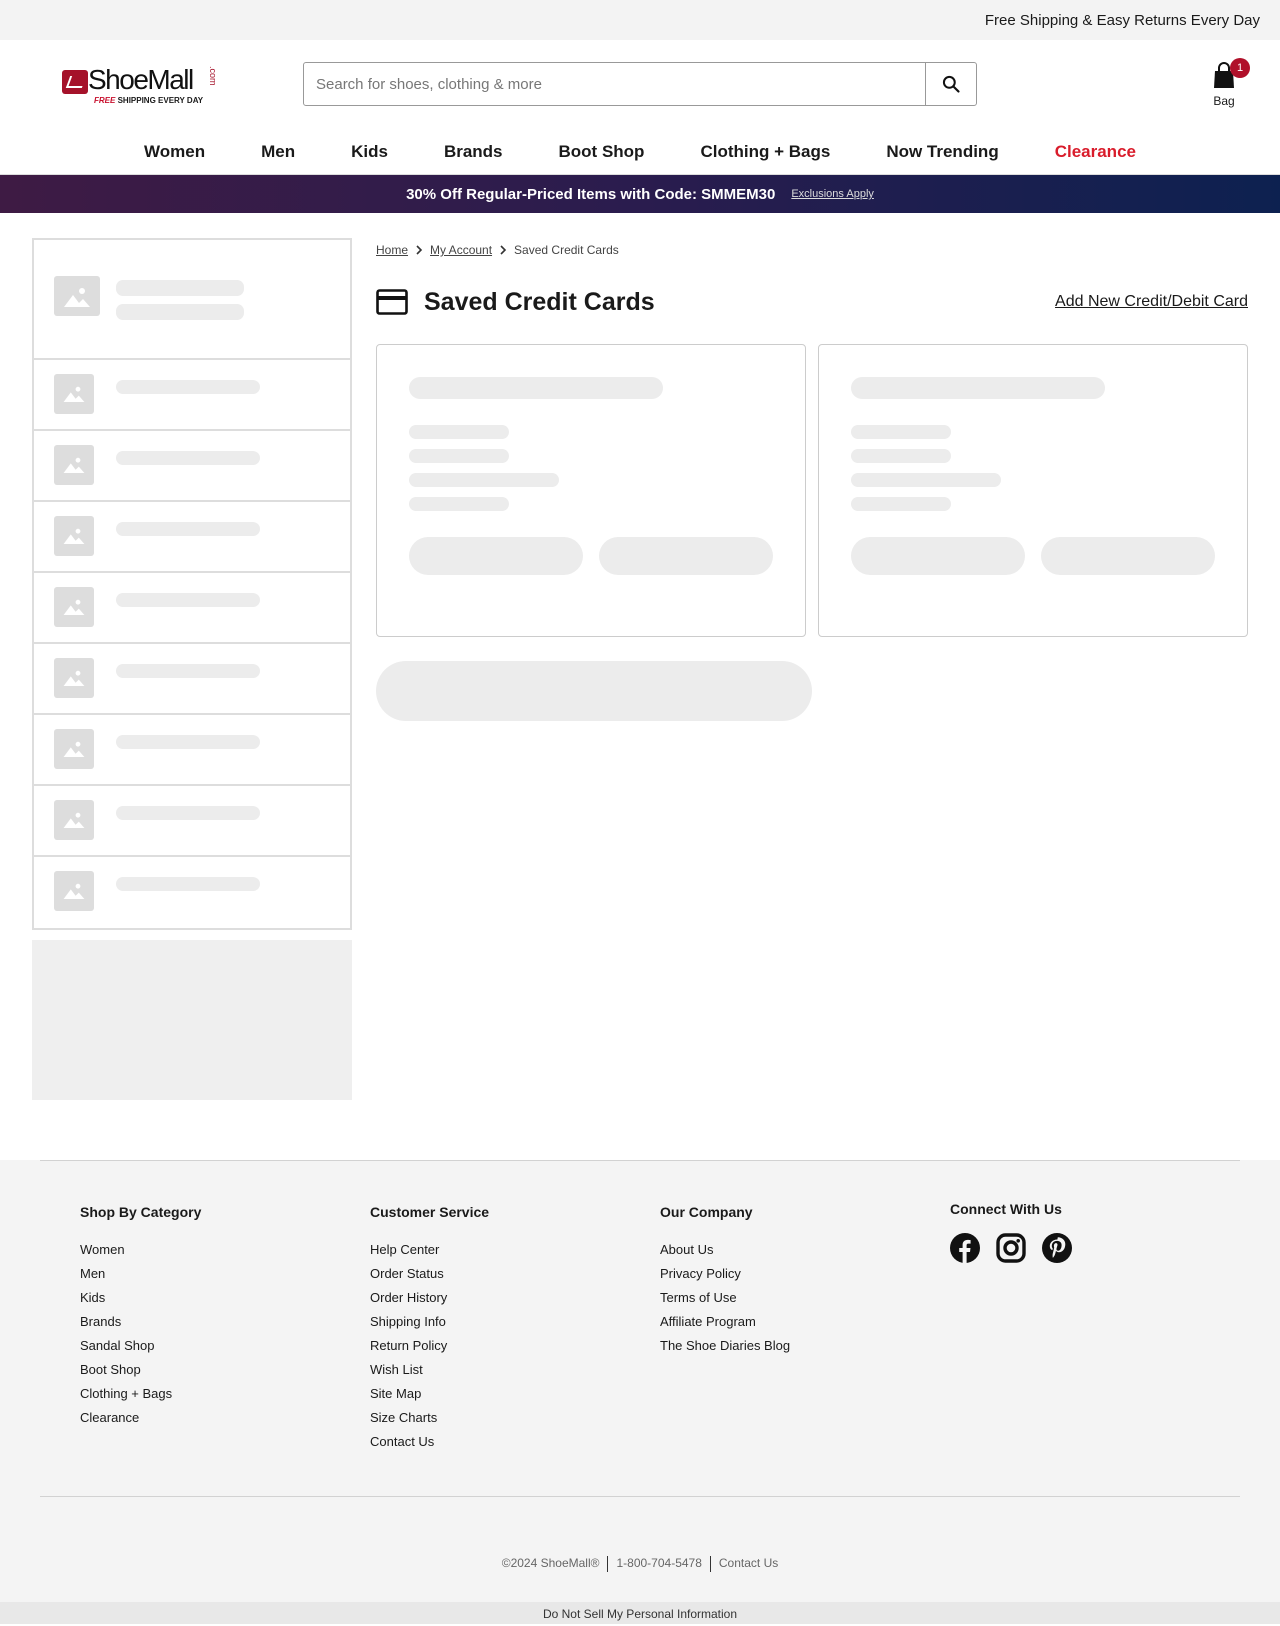 The image size is (1280, 1626). What do you see at coordinates (1006, 1209) in the screenshot?
I see `footer-heading: Connect With Us` at bounding box center [1006, 1209].